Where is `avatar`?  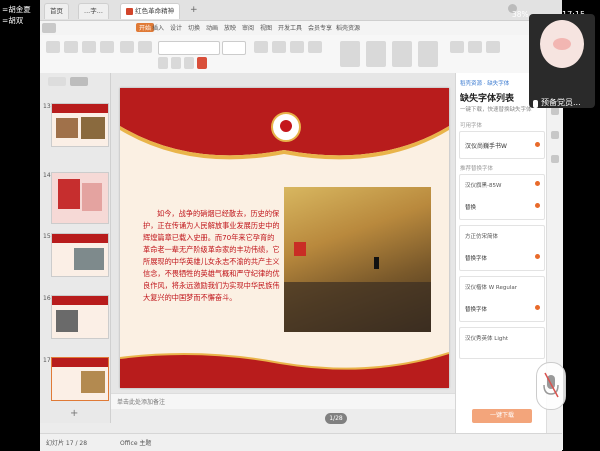
avatar is located at coordinates (562, 44).